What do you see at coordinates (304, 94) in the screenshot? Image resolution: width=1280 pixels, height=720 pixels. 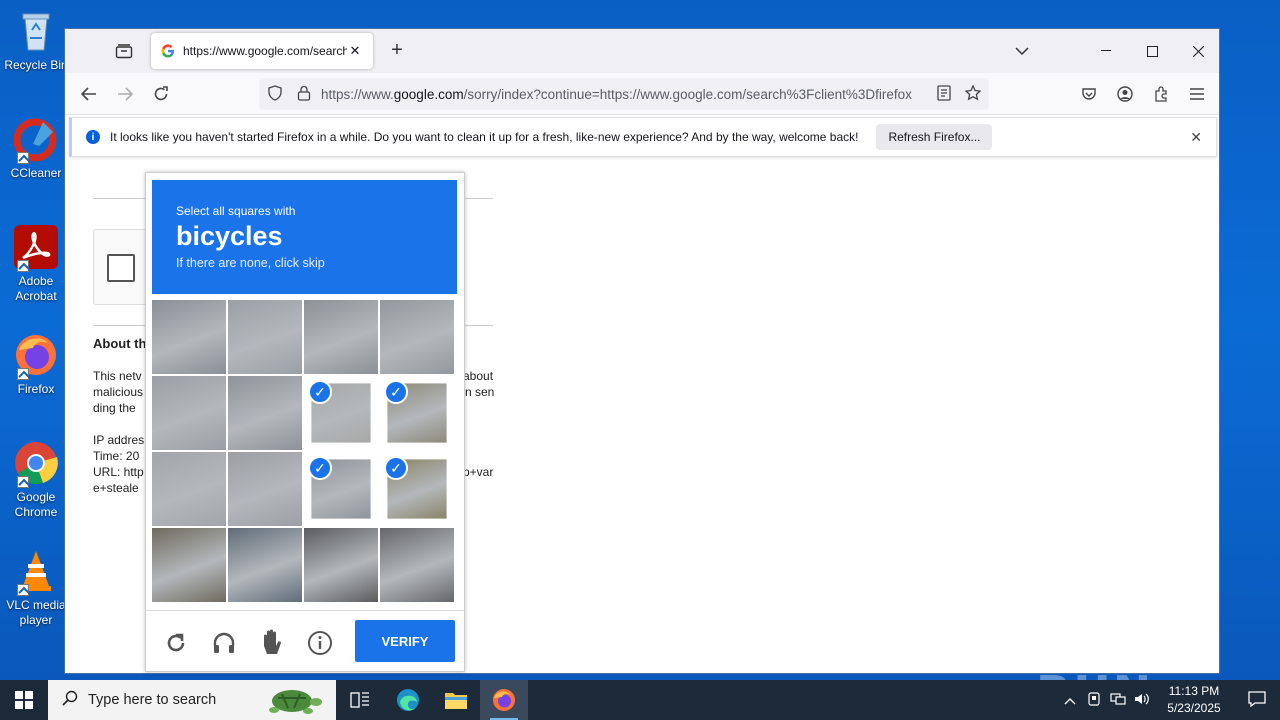 I see `lock-icon` at bounding box center [304, 94].